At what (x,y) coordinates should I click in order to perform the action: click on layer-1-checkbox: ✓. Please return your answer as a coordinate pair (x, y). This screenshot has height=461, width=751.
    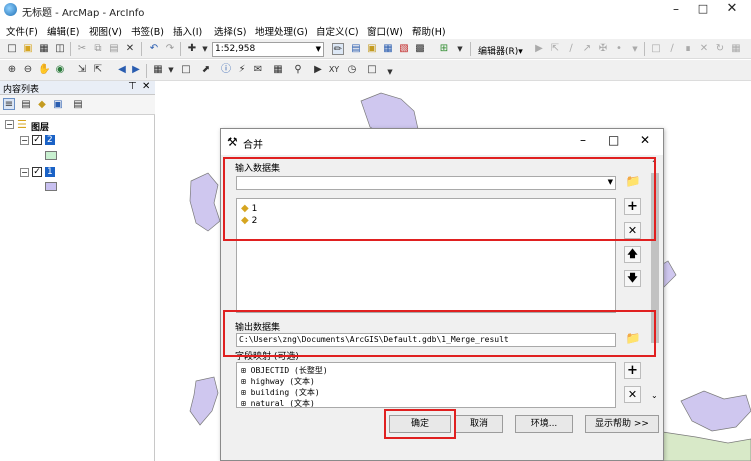
    Looking at the image, I should click on (37, 172).